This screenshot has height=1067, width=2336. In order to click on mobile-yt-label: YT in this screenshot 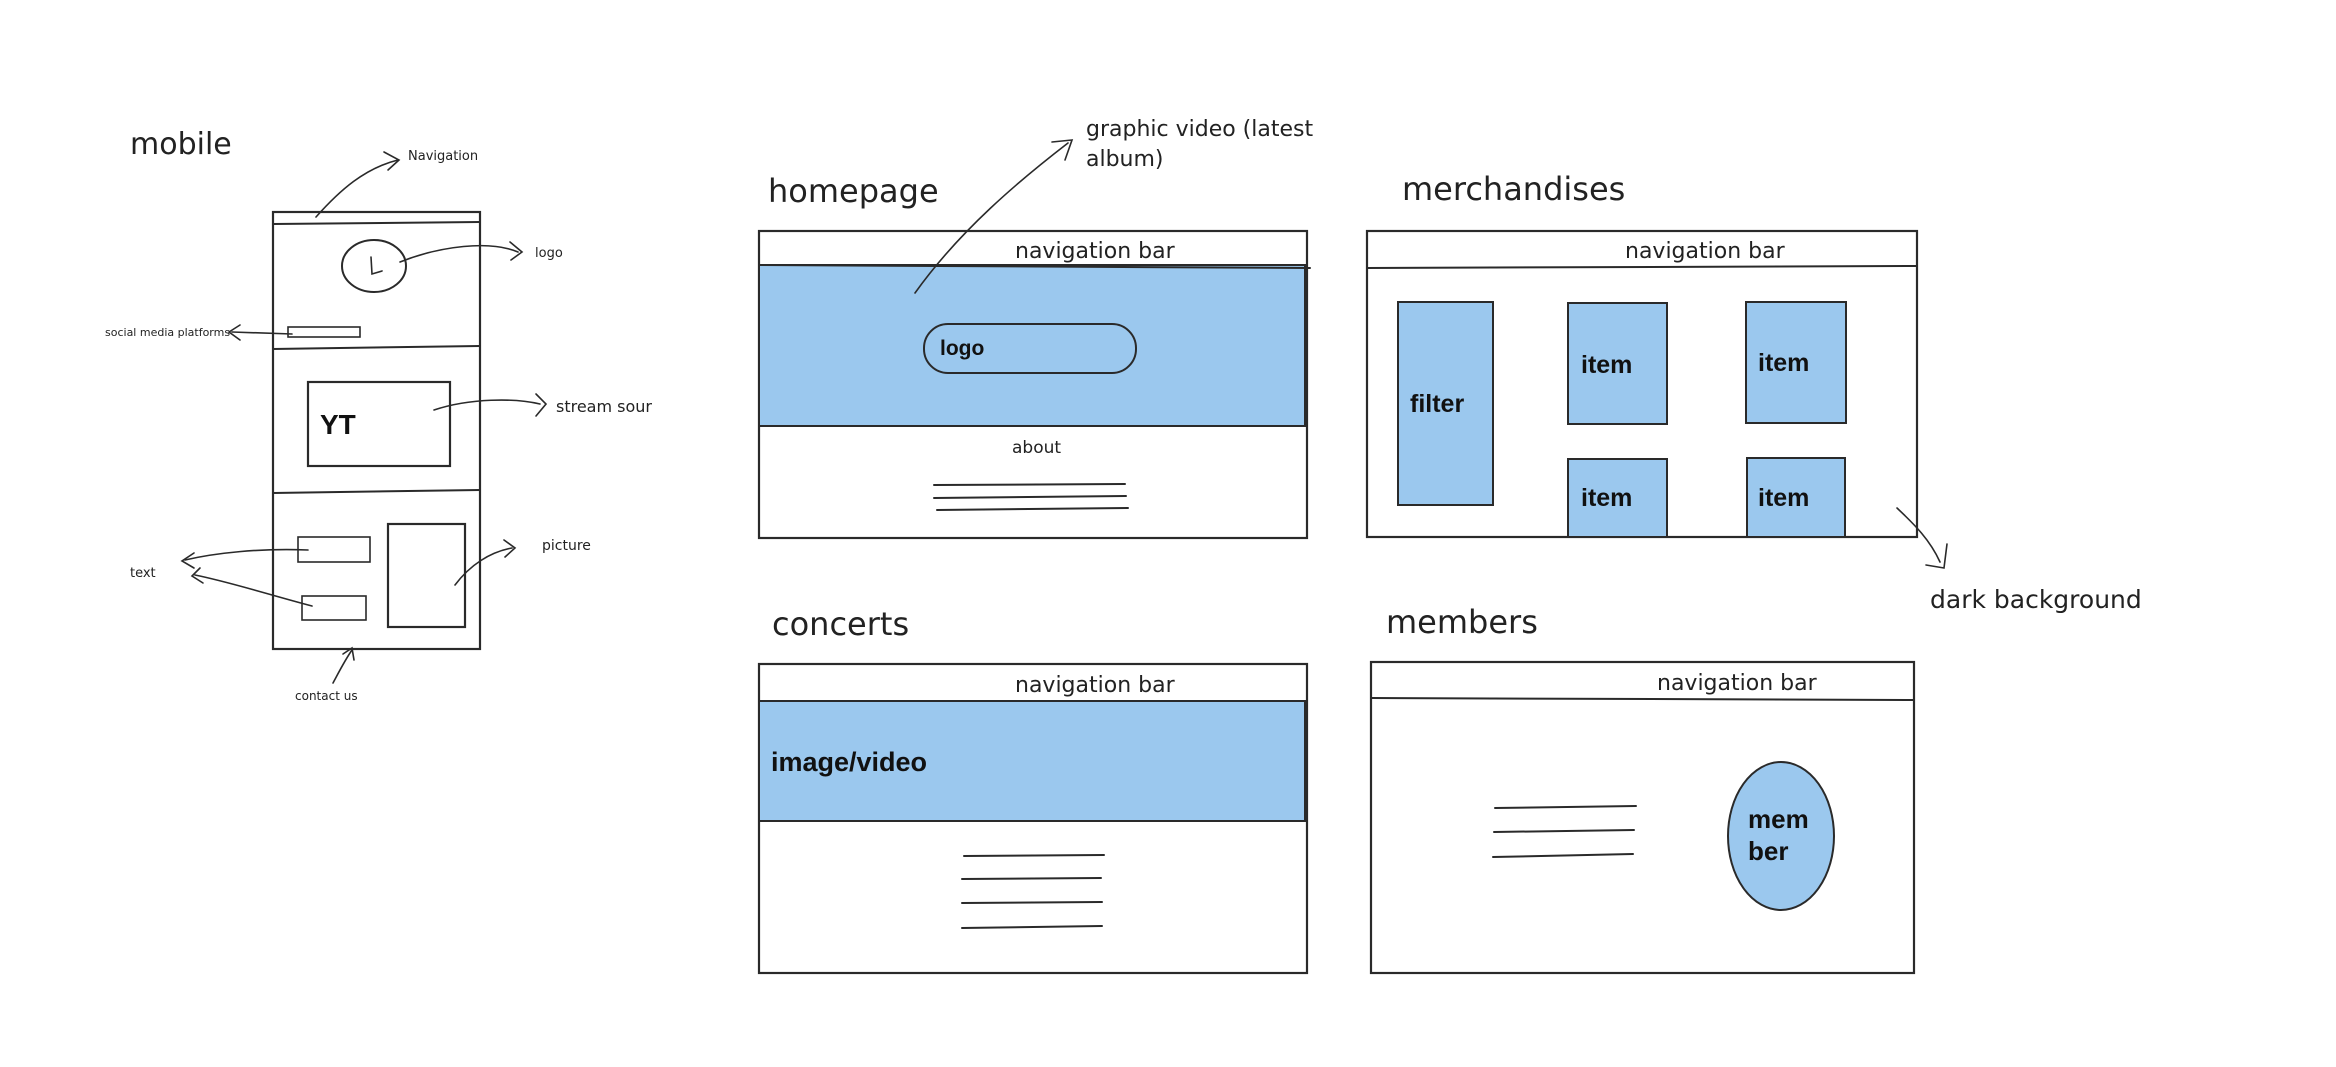, I will do `click(338, 424)`.